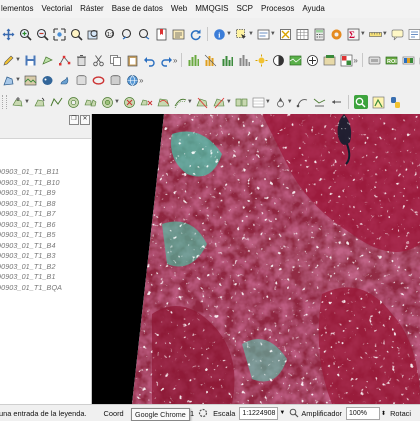  Describe the element at coordinates (219, 102) in the screenshot. I see `split-parts-icon` at that location.